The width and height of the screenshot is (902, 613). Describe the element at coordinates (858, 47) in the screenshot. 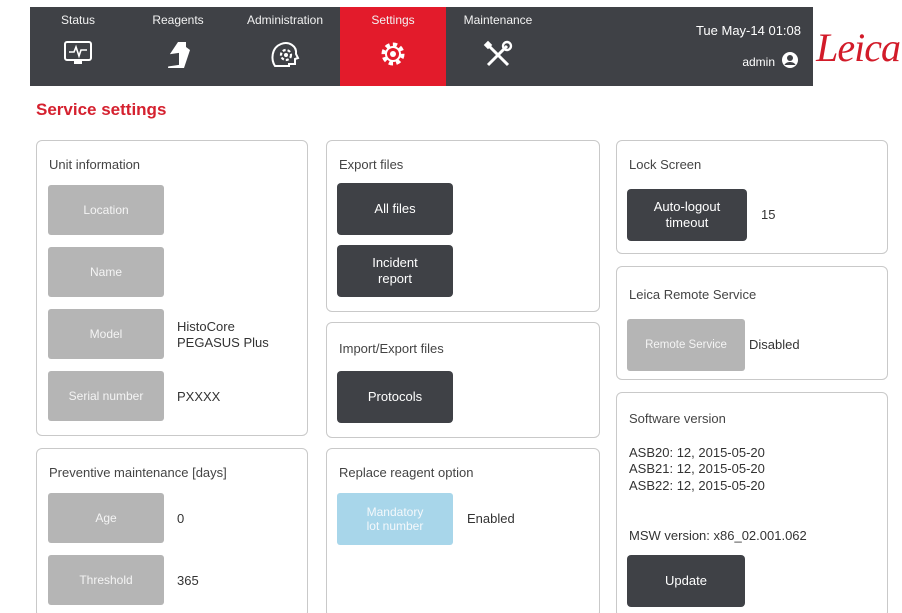

I see `leica-logo: Leica` at that location.